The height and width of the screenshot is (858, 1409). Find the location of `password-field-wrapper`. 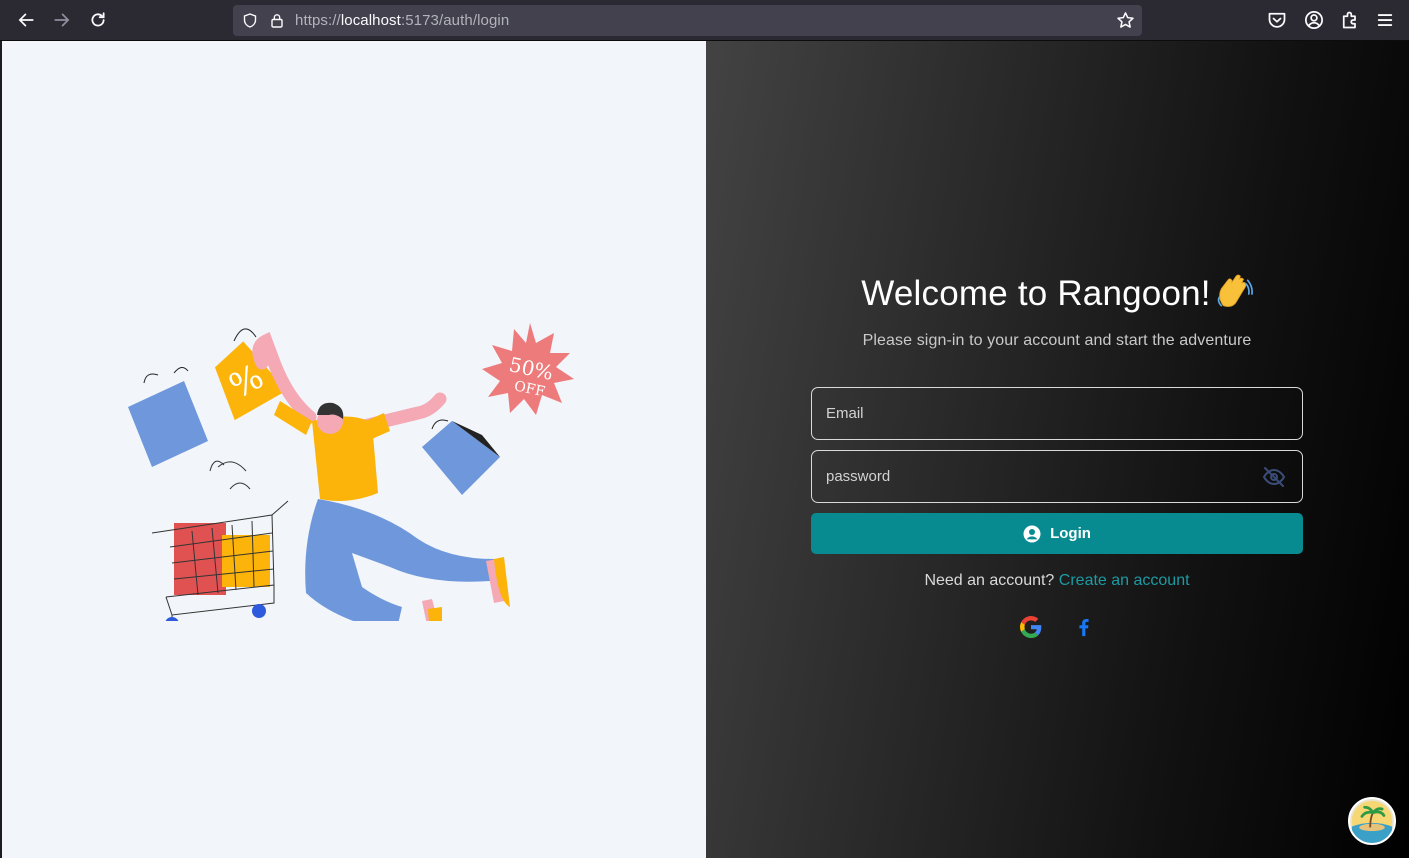

password-field-wrapper is located at coordinates (1057, 476).